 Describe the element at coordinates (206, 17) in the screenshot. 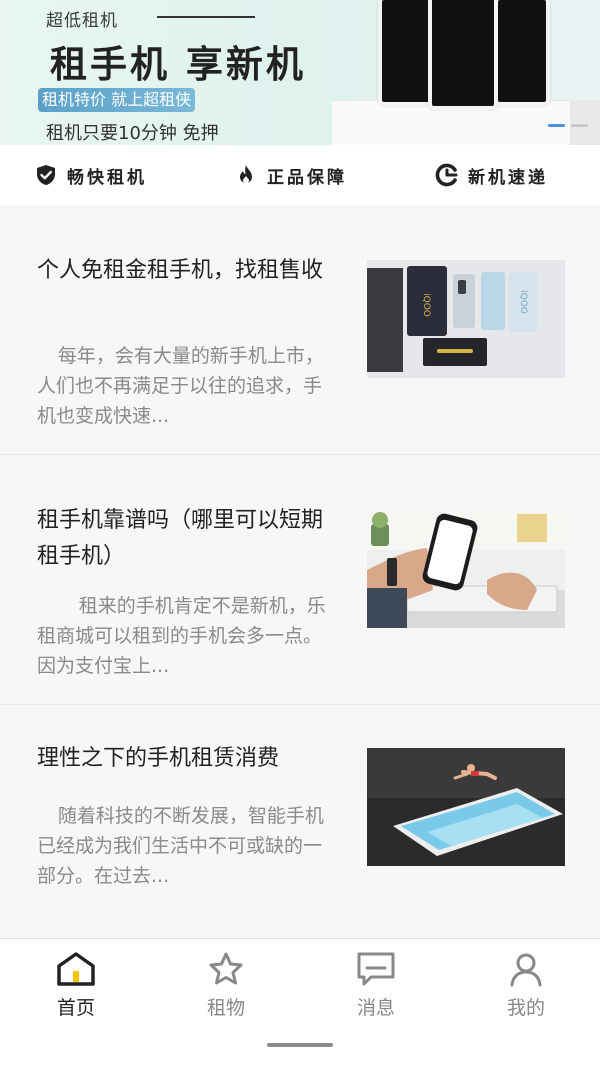

I see `banner-subtitle-rule` at that location.